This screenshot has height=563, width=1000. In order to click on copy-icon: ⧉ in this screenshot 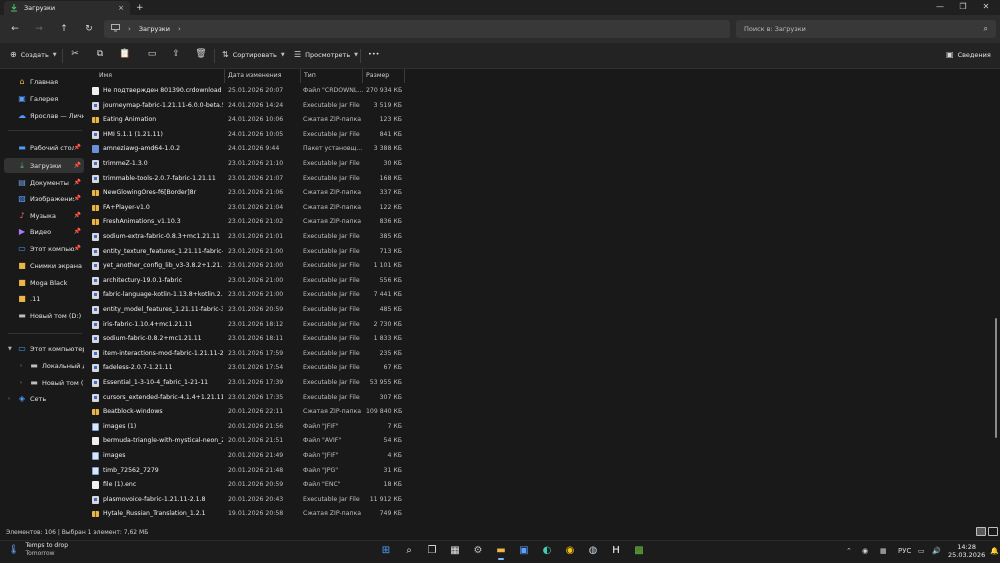, I will do `click(100, 54)`.